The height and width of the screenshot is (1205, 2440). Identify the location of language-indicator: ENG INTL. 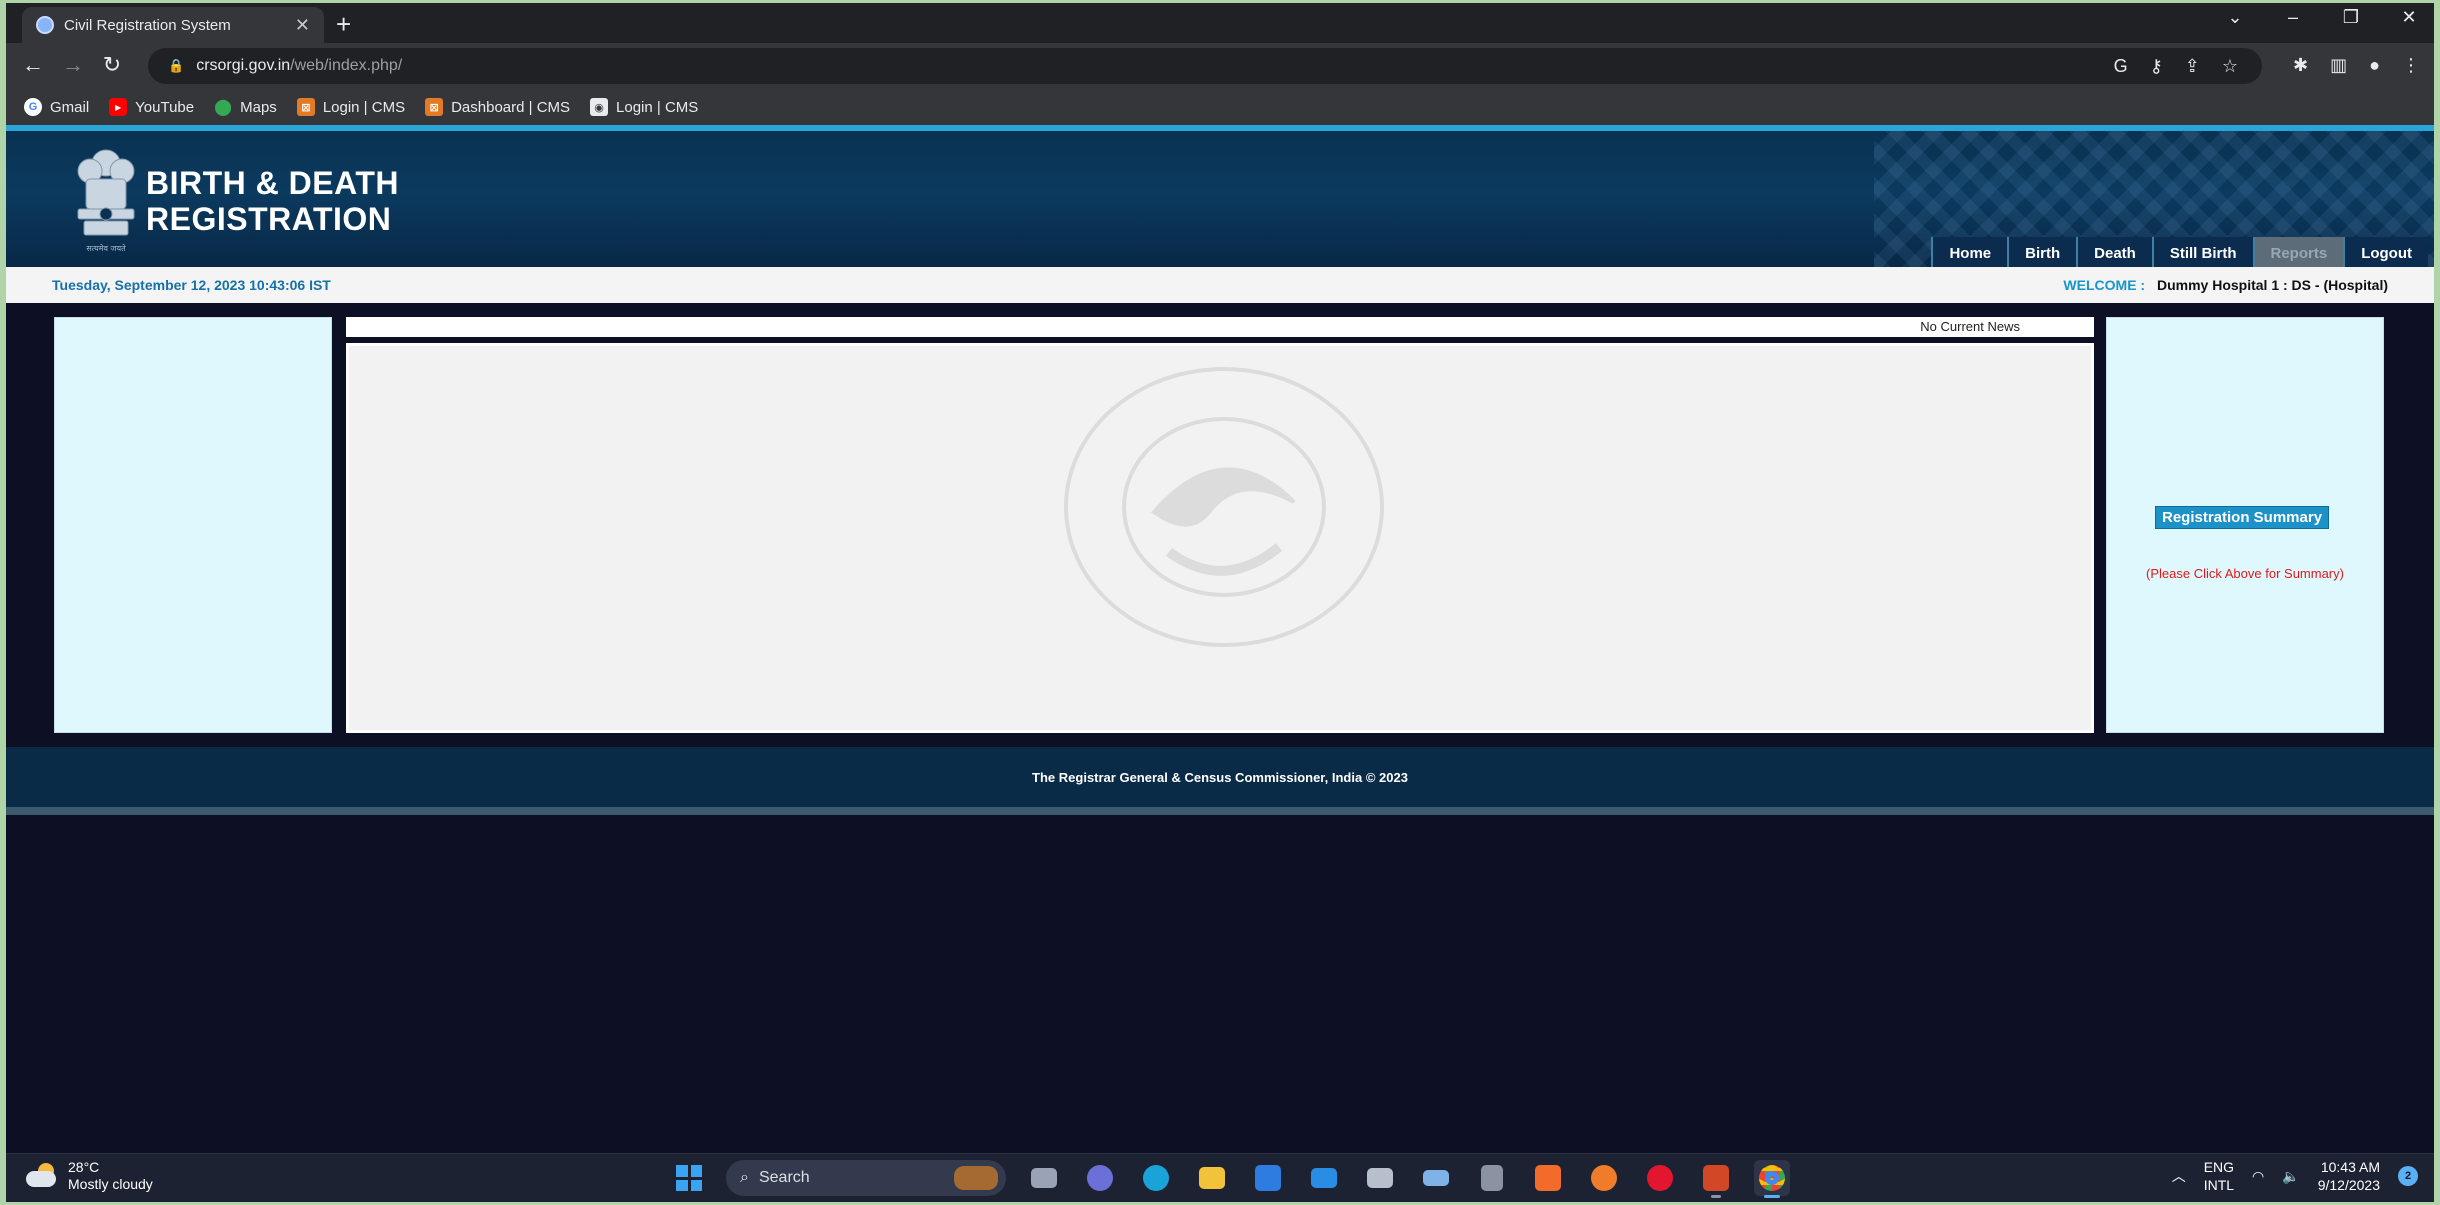
(2219, 1176).